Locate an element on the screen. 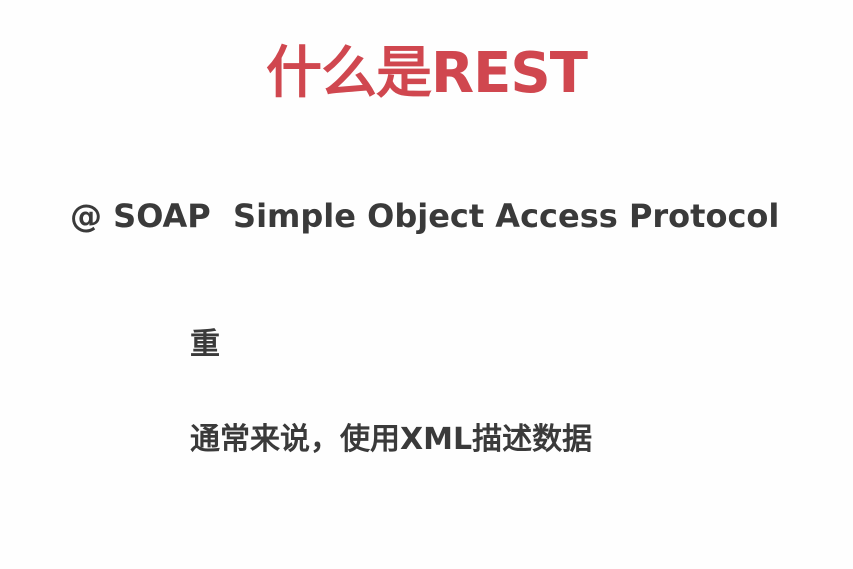 This screenshot has height=569, width=853. slide-title: 什么是REST is located at coordinates (427, 73).